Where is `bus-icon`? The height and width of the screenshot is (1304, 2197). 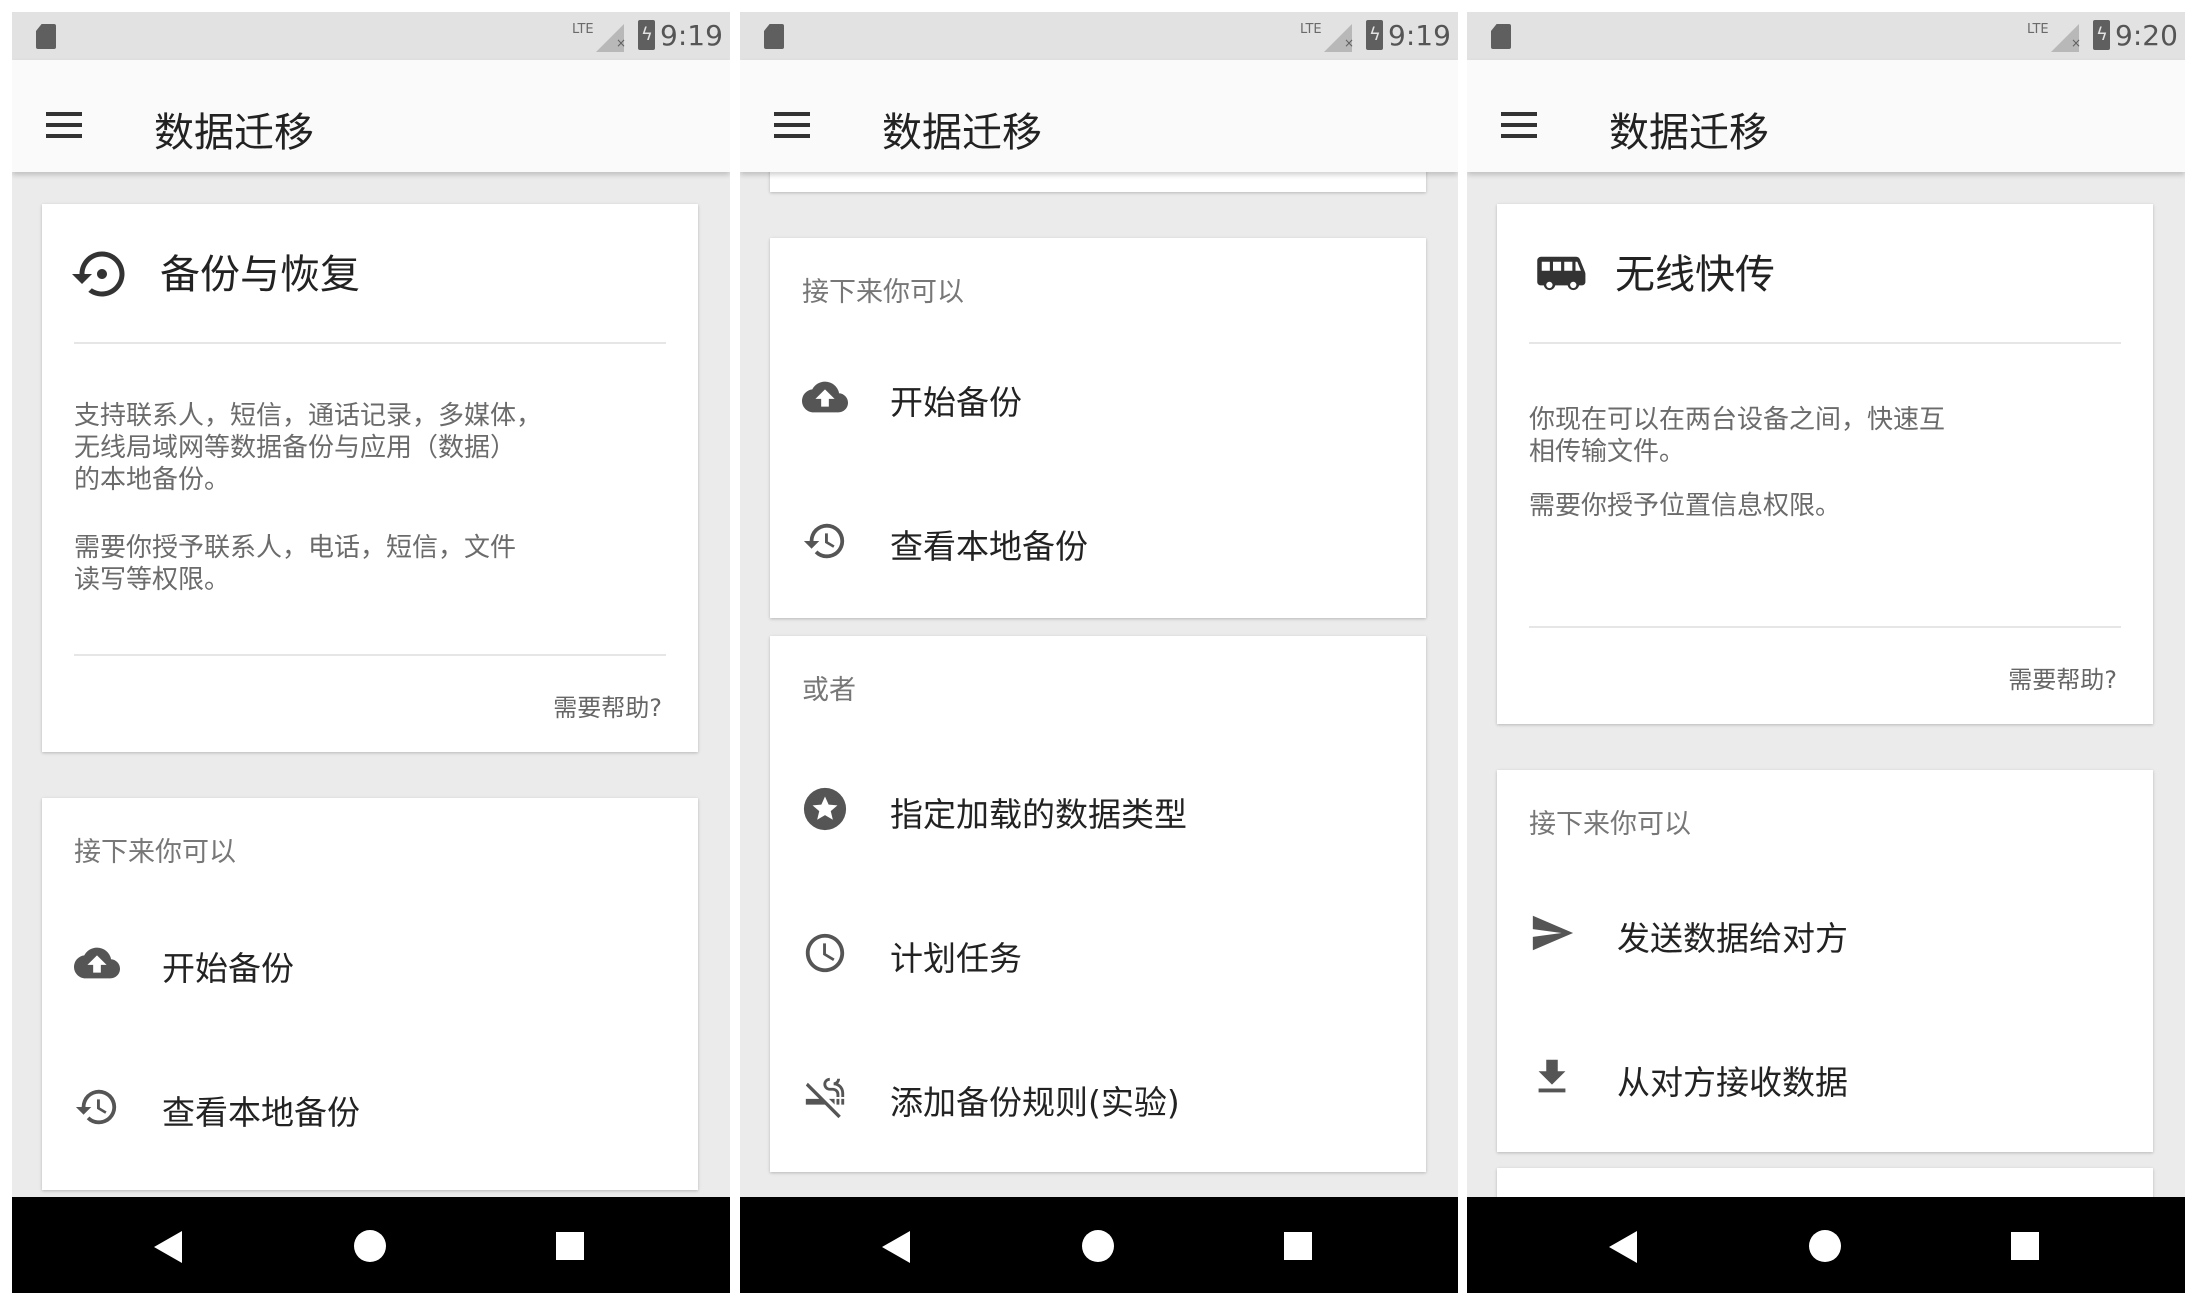
bus-icon is located at coordinates (1562, 273).